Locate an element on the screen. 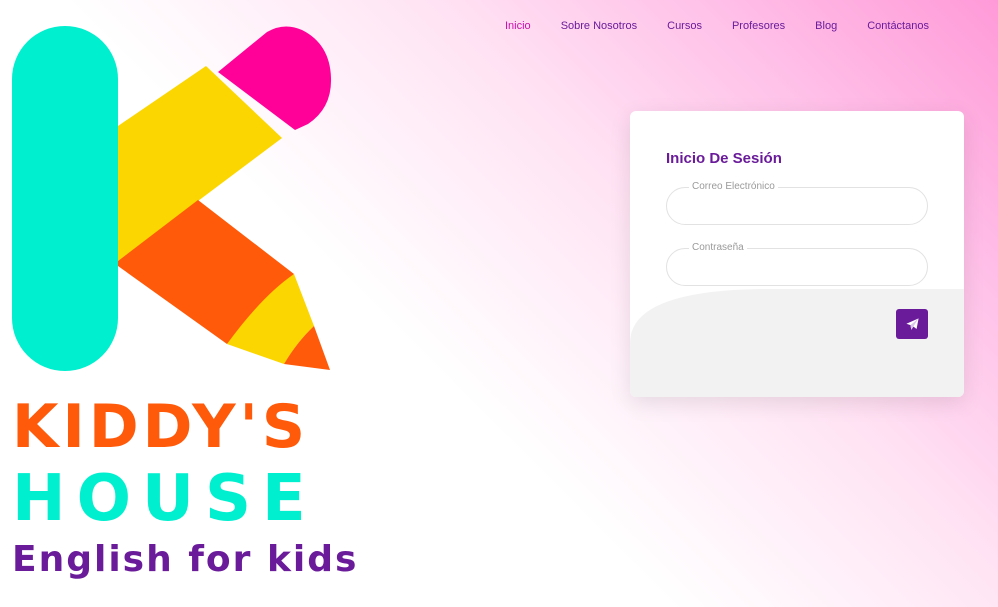 The height and width of the screenshot is (607, 998). login-title: Inicio De Sesión is located at coordinates (724, 158).